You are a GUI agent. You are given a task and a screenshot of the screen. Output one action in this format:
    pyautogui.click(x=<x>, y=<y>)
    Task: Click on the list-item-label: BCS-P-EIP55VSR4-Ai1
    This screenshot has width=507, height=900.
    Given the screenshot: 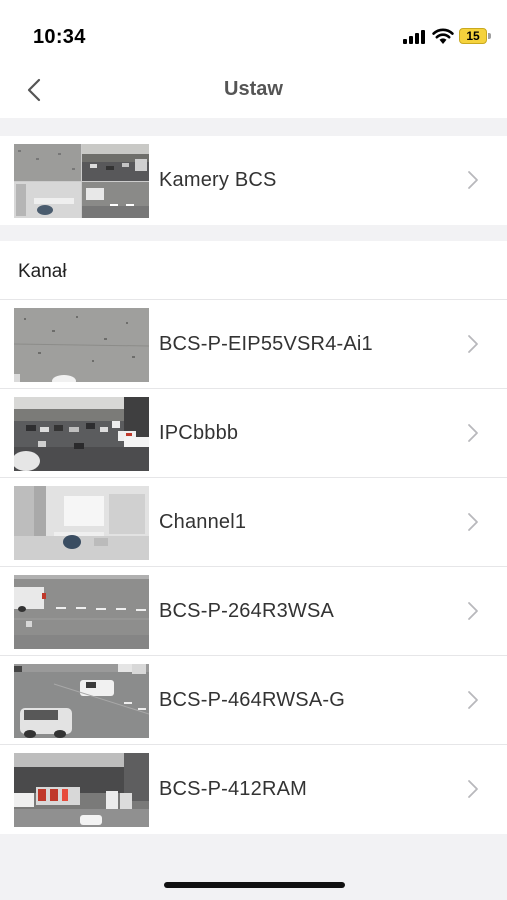 What is the action you would take?
    pyautogui.click(x=266, y=344)
    